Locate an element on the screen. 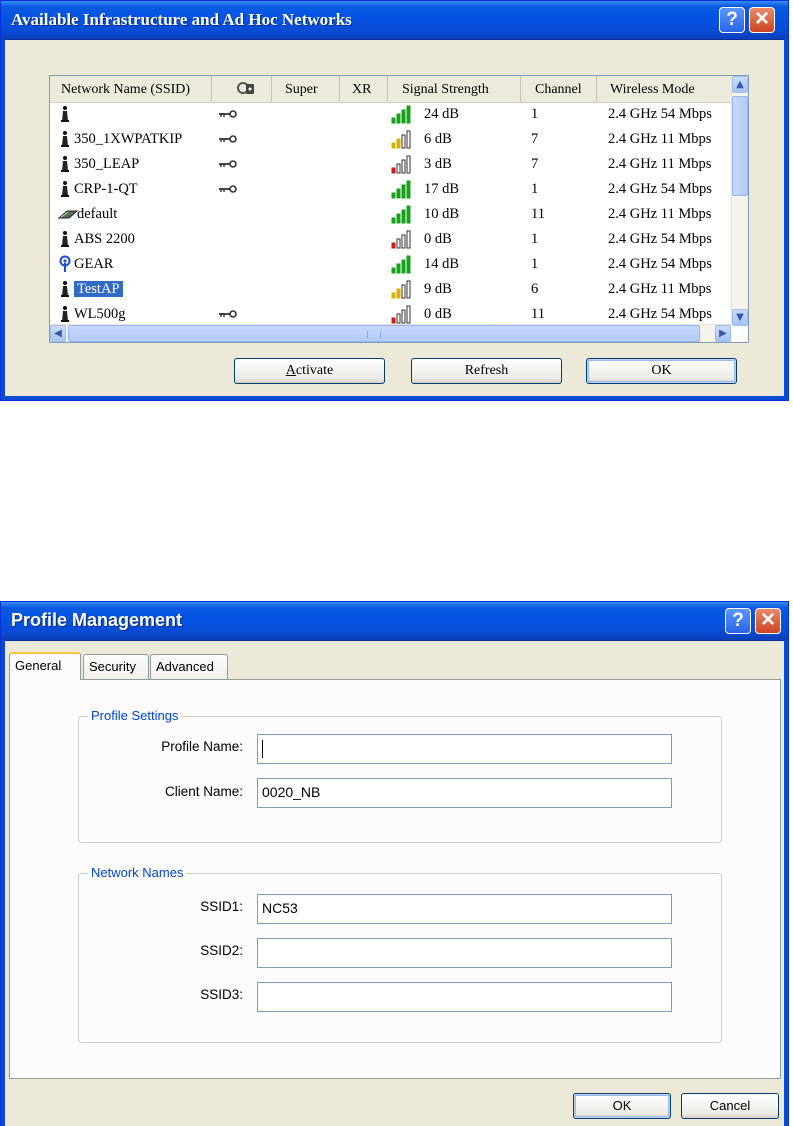 The height and width of the screenshot is (1126, 793). activate-button: Activate is located at coordinates (309, 371).